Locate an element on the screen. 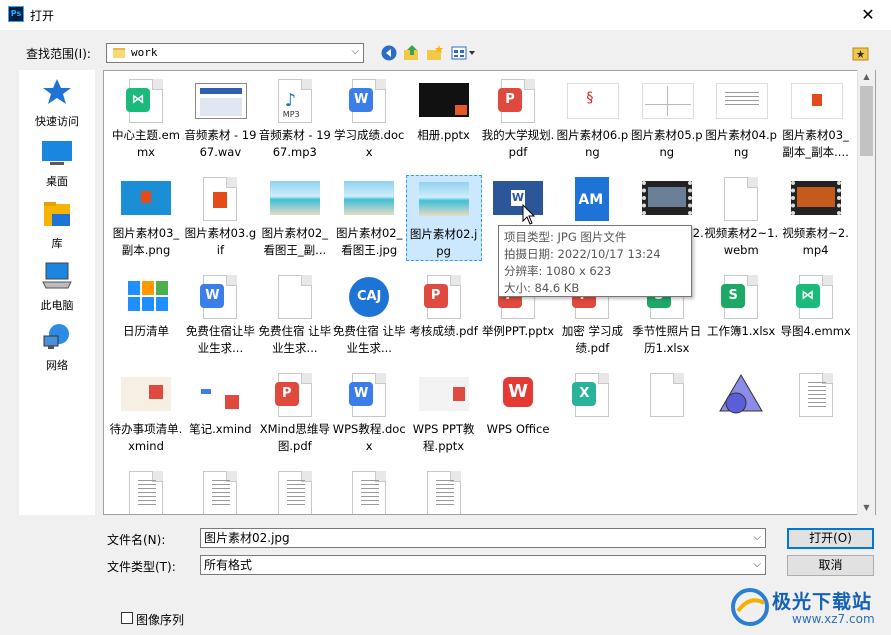 The height and width of the screenshot is (635, 891). file-name: 视频素材2~1.webm is located at coordinates (741, 241).